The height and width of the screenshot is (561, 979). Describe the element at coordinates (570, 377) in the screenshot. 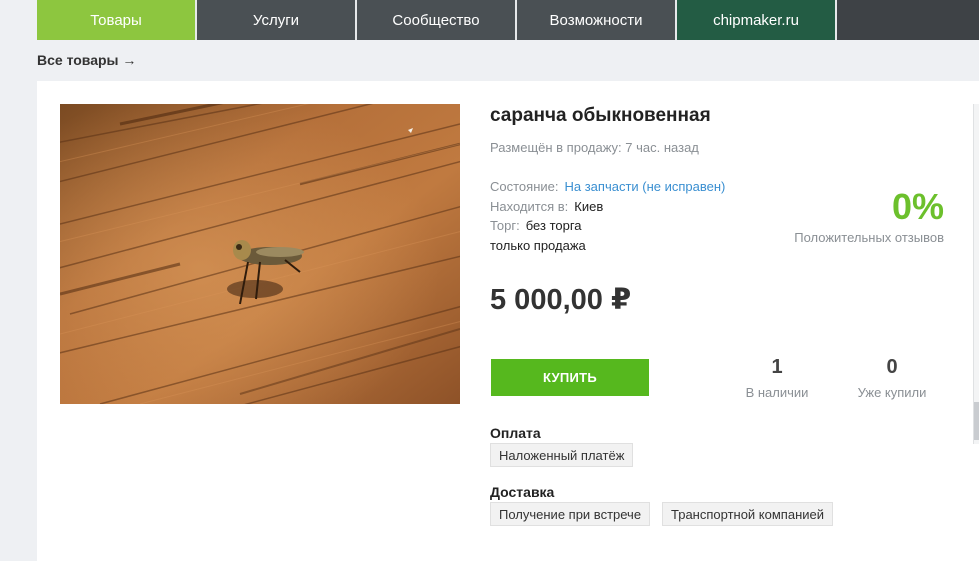

I see `buy-button: КУПИТЬ` at that location.